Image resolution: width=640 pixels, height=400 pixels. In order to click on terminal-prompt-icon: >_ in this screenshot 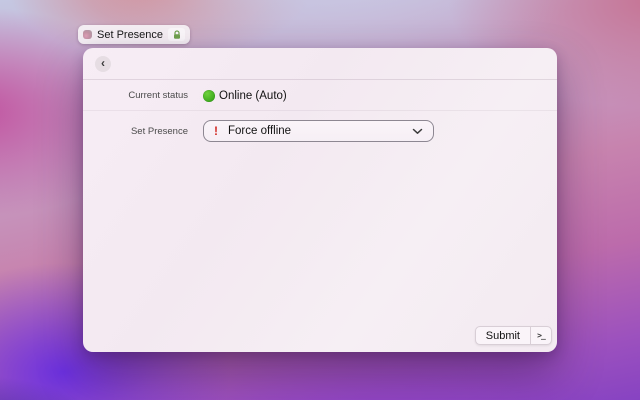, I will do `click(541, 335)`.